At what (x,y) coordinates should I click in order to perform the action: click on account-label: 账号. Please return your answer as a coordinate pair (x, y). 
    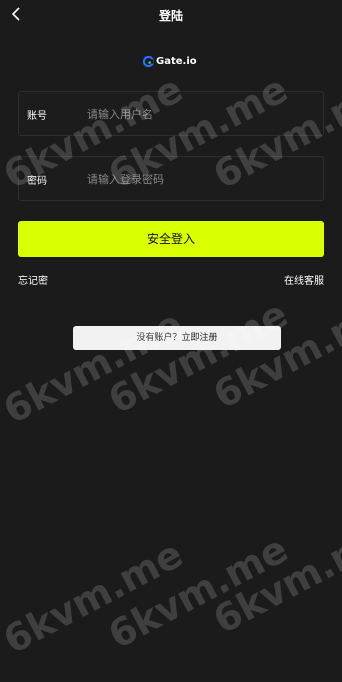
    Looking at the image, I should click on (37, 116).